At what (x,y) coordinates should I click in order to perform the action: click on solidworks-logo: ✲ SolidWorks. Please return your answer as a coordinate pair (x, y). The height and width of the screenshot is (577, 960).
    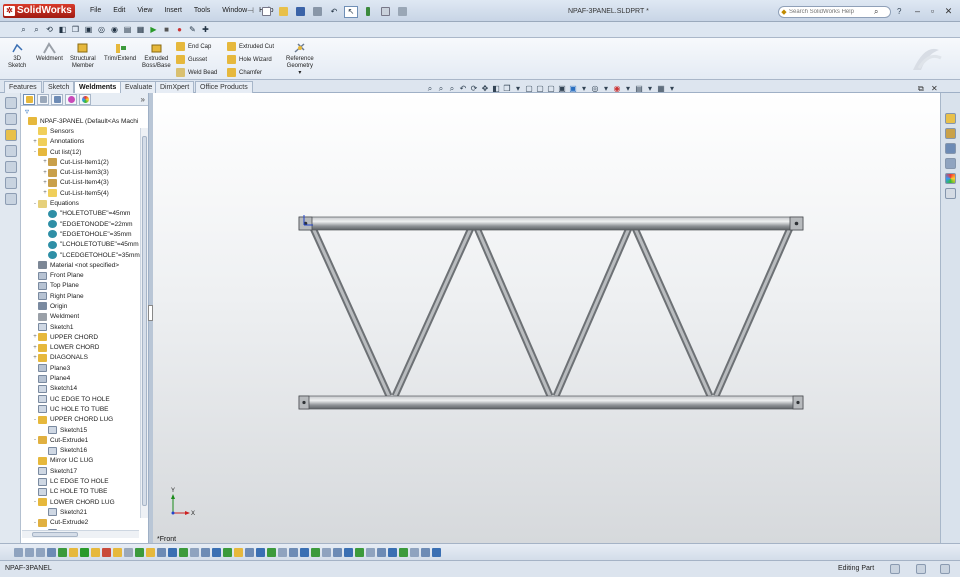
    Looking at the image, I should click on (39, 11).